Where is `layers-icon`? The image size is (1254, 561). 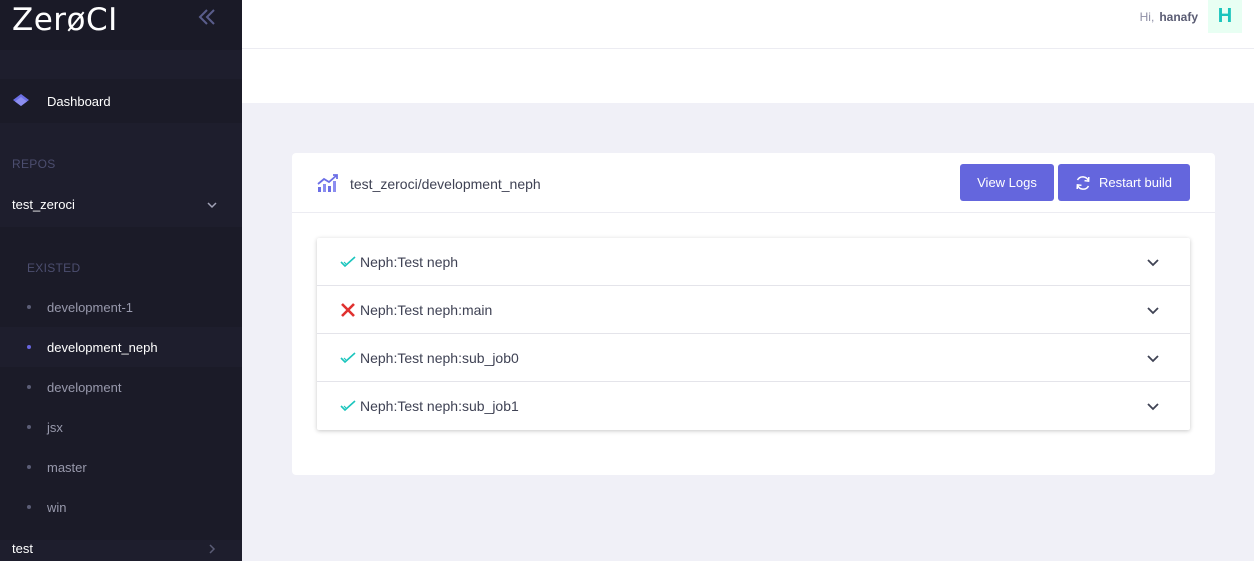 layers-icon is located at coordinates (21, 100).